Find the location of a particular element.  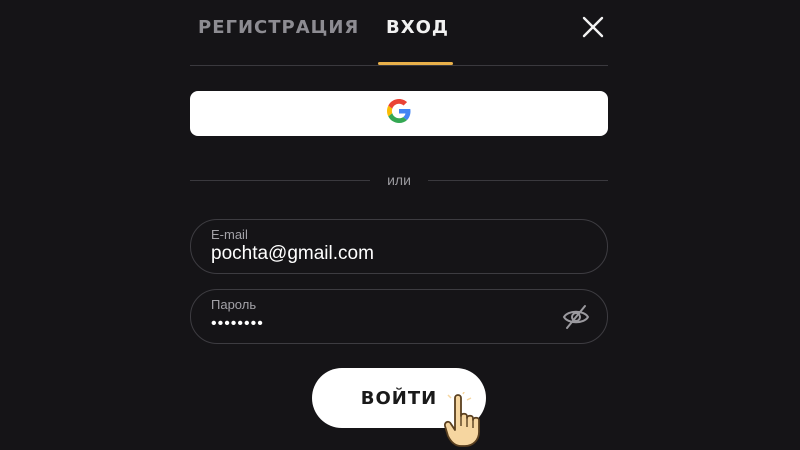

divider-right is located at coordinates (518, 180).